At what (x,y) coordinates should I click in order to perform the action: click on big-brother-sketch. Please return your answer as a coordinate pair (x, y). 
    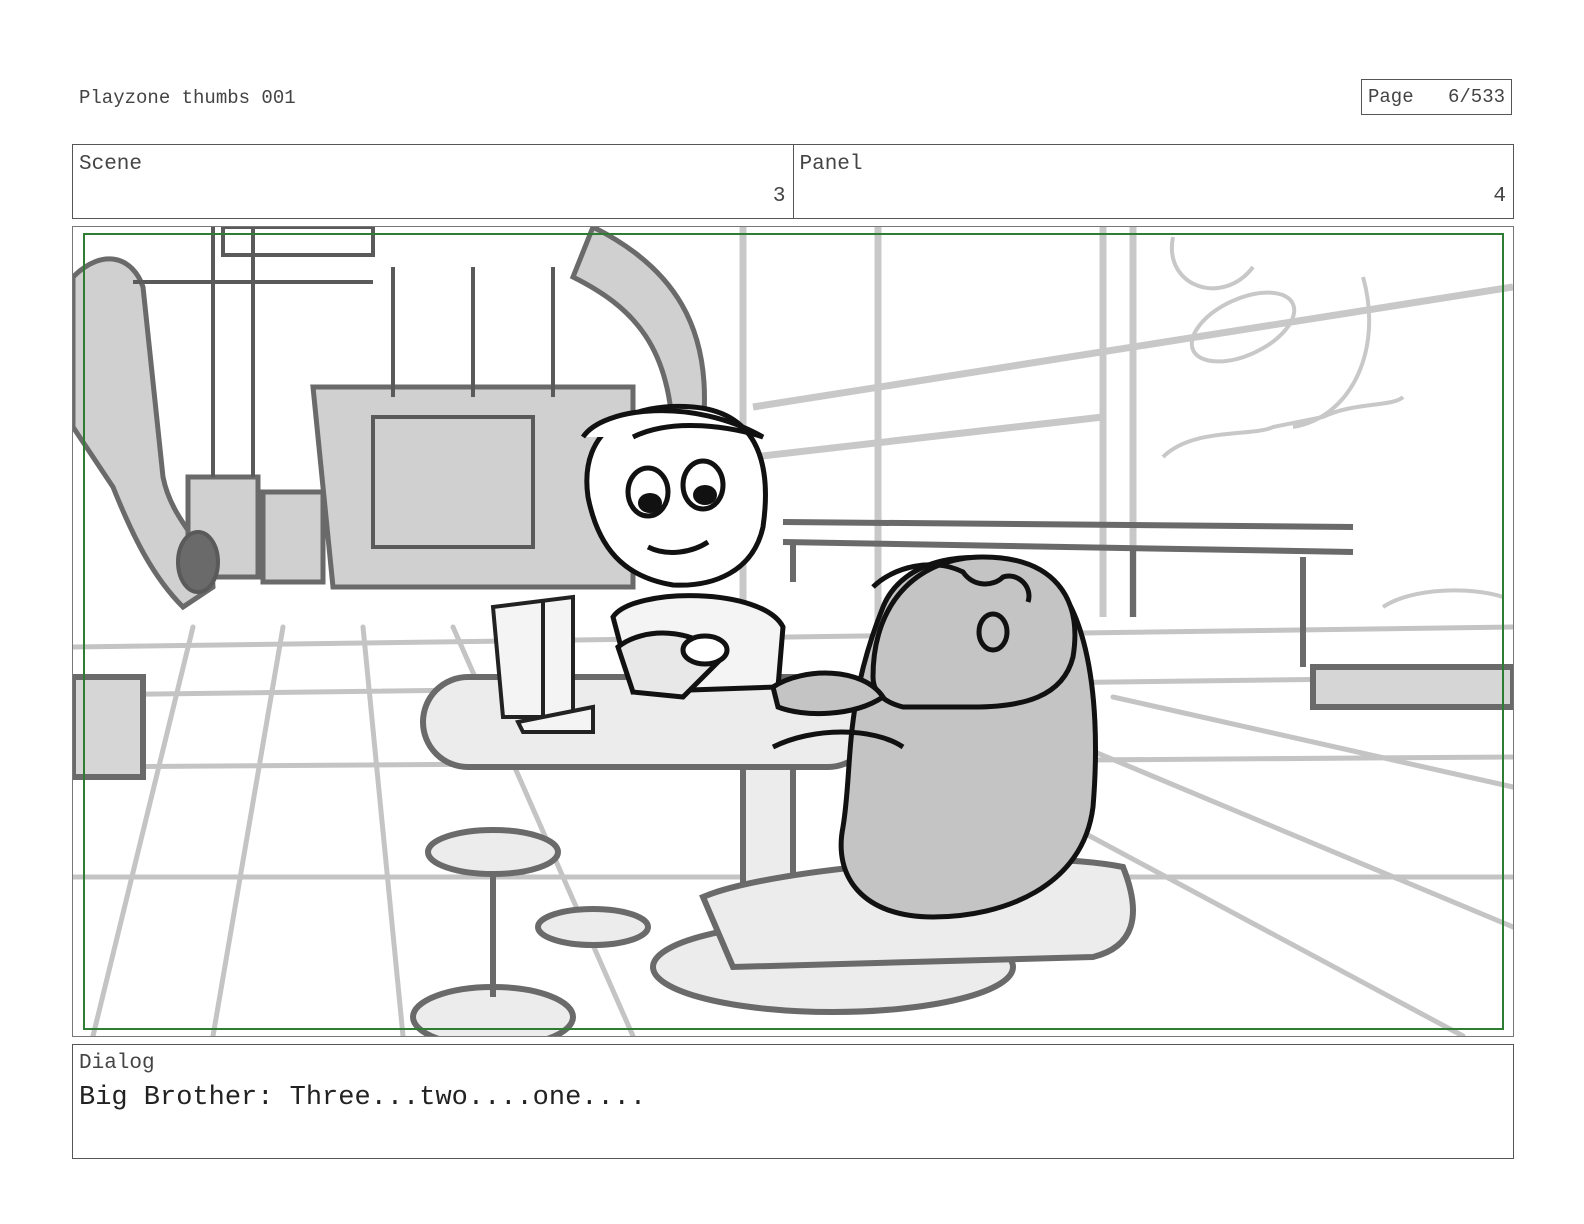
    Looking at the image, I should click on (683, 551).